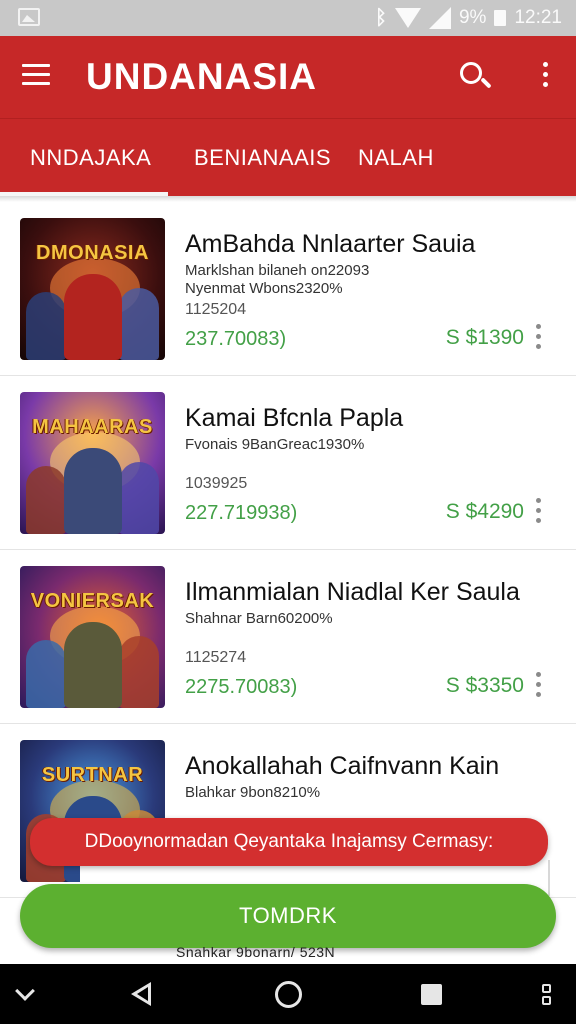  Describe the element at coordinates (92, 253) in the screenshot. I see `thumbnail-logo-text: DMONASIA` at that location.